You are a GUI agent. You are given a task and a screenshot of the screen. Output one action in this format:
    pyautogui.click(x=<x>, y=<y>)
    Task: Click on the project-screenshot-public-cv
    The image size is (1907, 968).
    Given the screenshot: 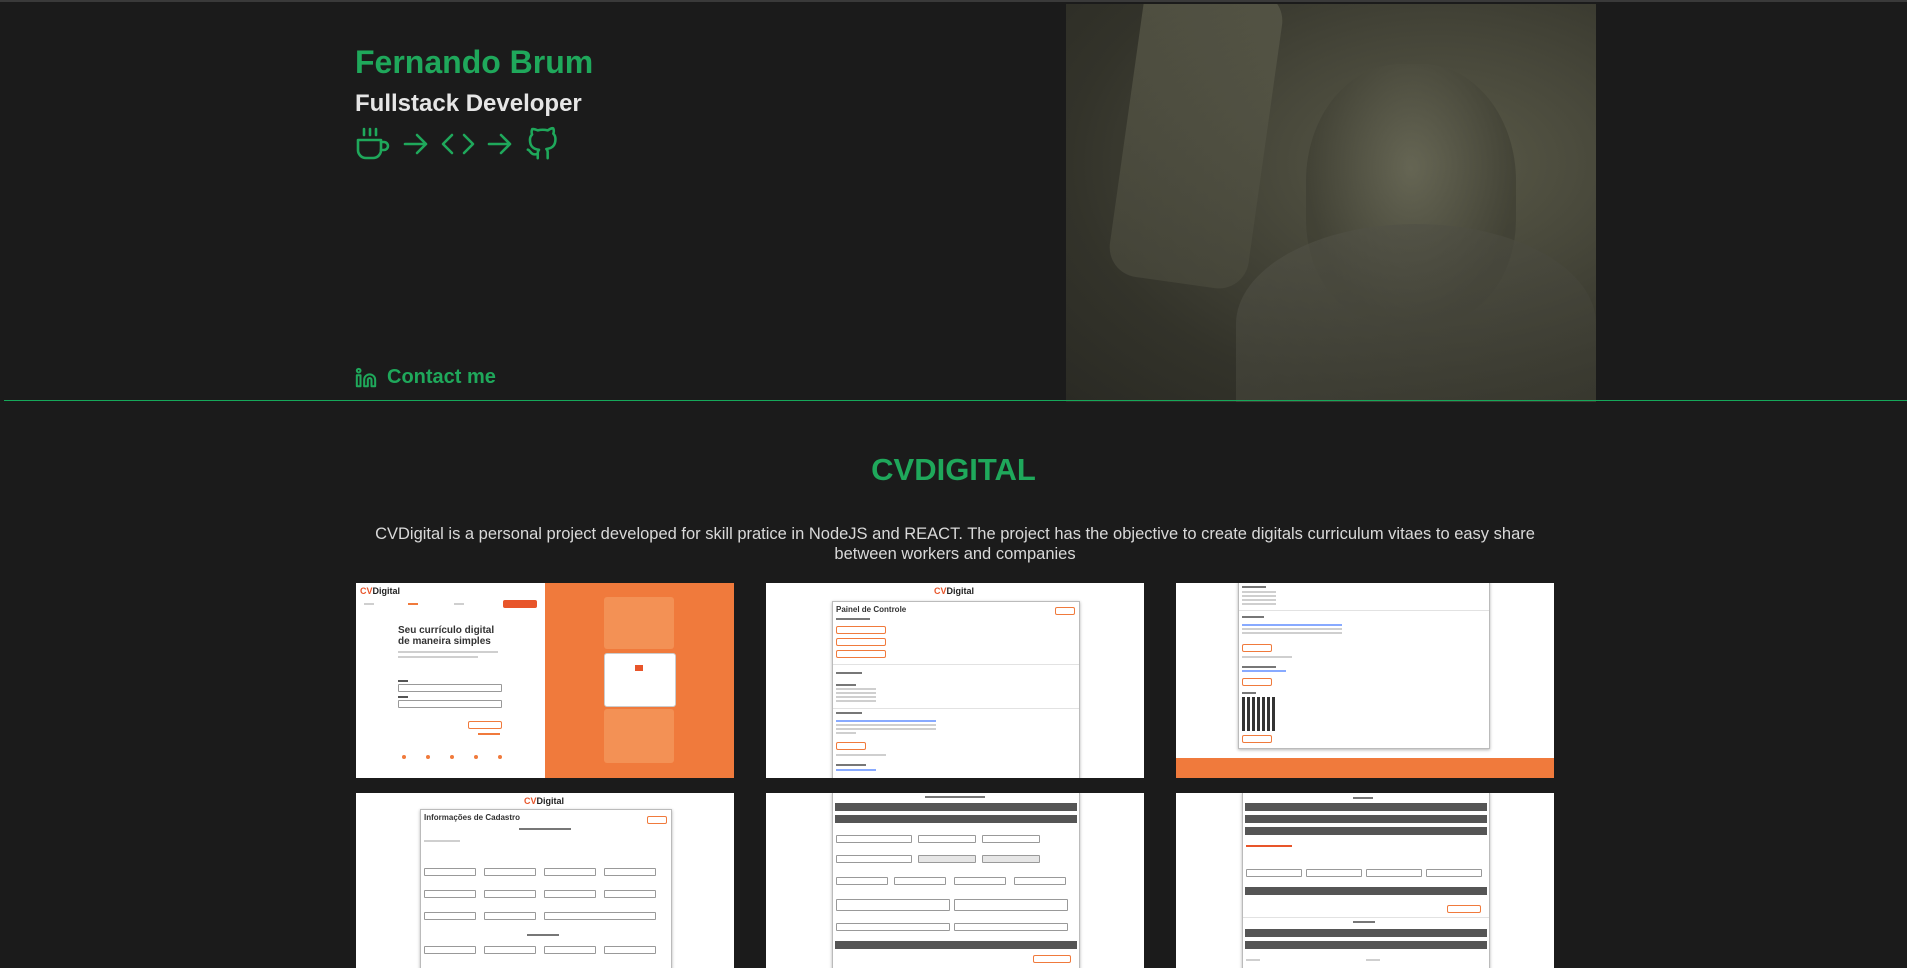 What is the action you would take?
    pyautogui.click(x=1365, y=680)
    